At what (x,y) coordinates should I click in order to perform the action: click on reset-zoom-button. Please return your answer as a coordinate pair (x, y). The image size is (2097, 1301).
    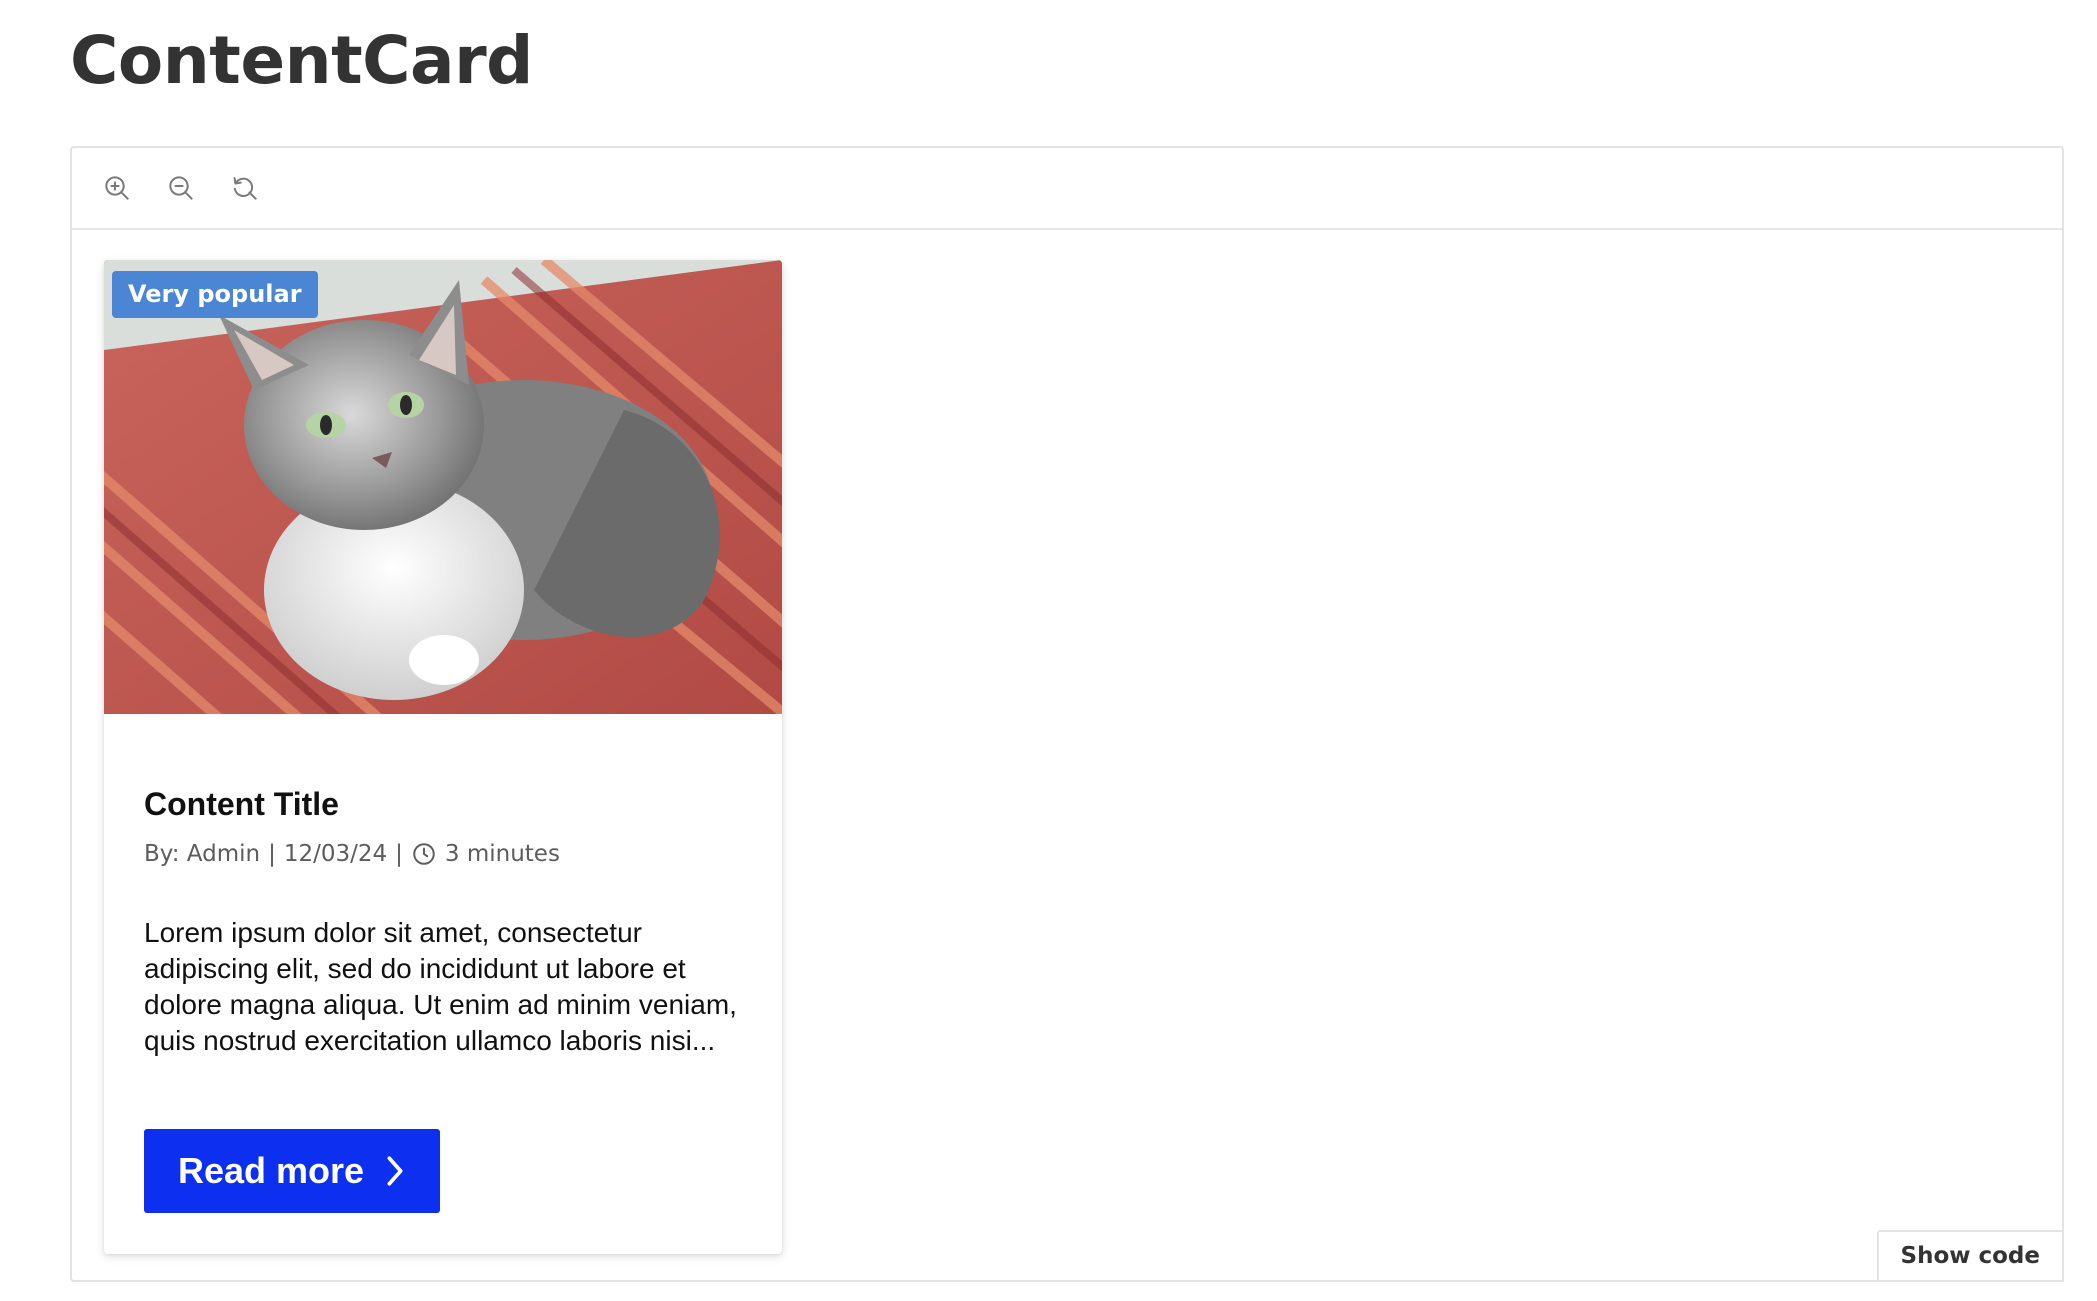
    Looking at the image, I should click on (245, 188).